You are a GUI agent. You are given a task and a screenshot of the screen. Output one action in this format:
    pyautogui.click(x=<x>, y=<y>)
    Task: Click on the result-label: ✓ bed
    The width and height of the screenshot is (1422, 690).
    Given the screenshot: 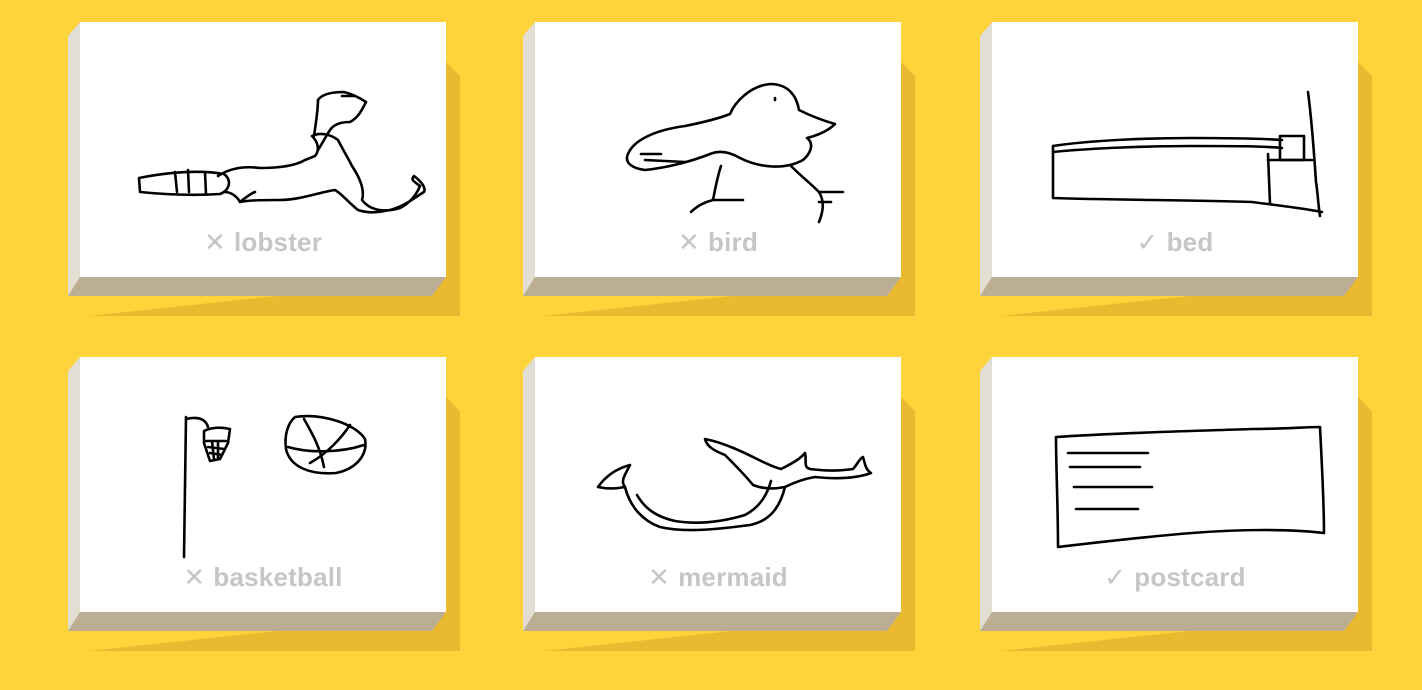 What is the action you would take?
    pyautogui.click(x=1175, y=242)
    